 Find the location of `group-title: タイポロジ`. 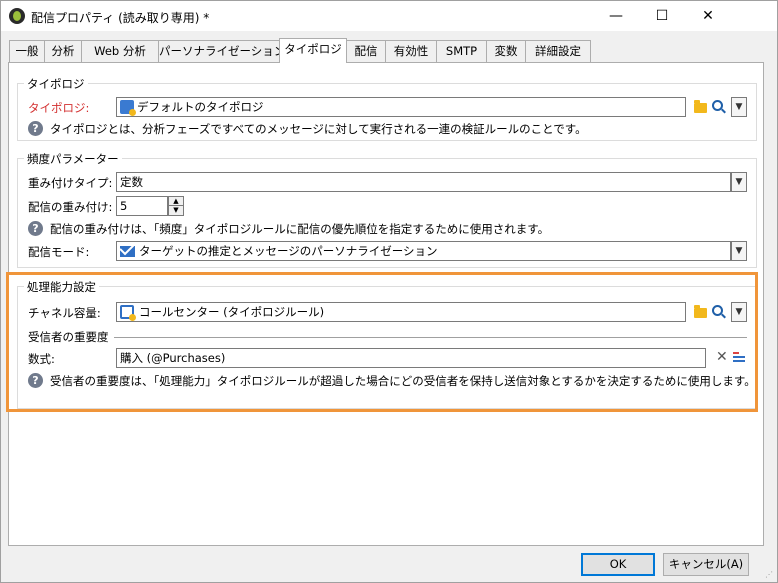

group-title: タイポロジ is located at coordinates (56, 84).